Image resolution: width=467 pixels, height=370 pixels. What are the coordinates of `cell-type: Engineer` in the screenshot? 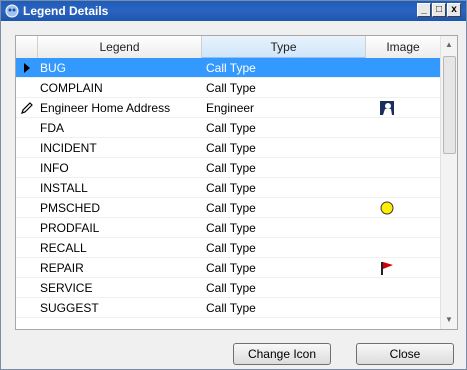 It's located at (230, 108).